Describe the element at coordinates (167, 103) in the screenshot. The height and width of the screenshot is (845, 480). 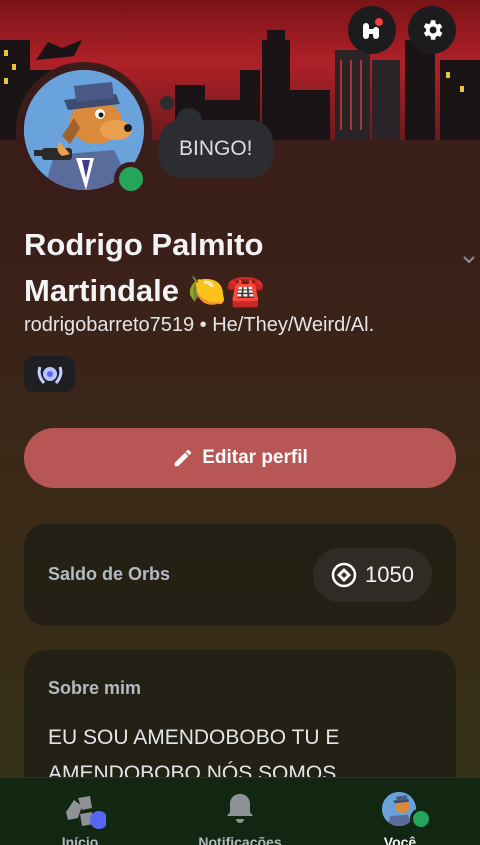
I see `thought-bubble-dot-small` at that location.